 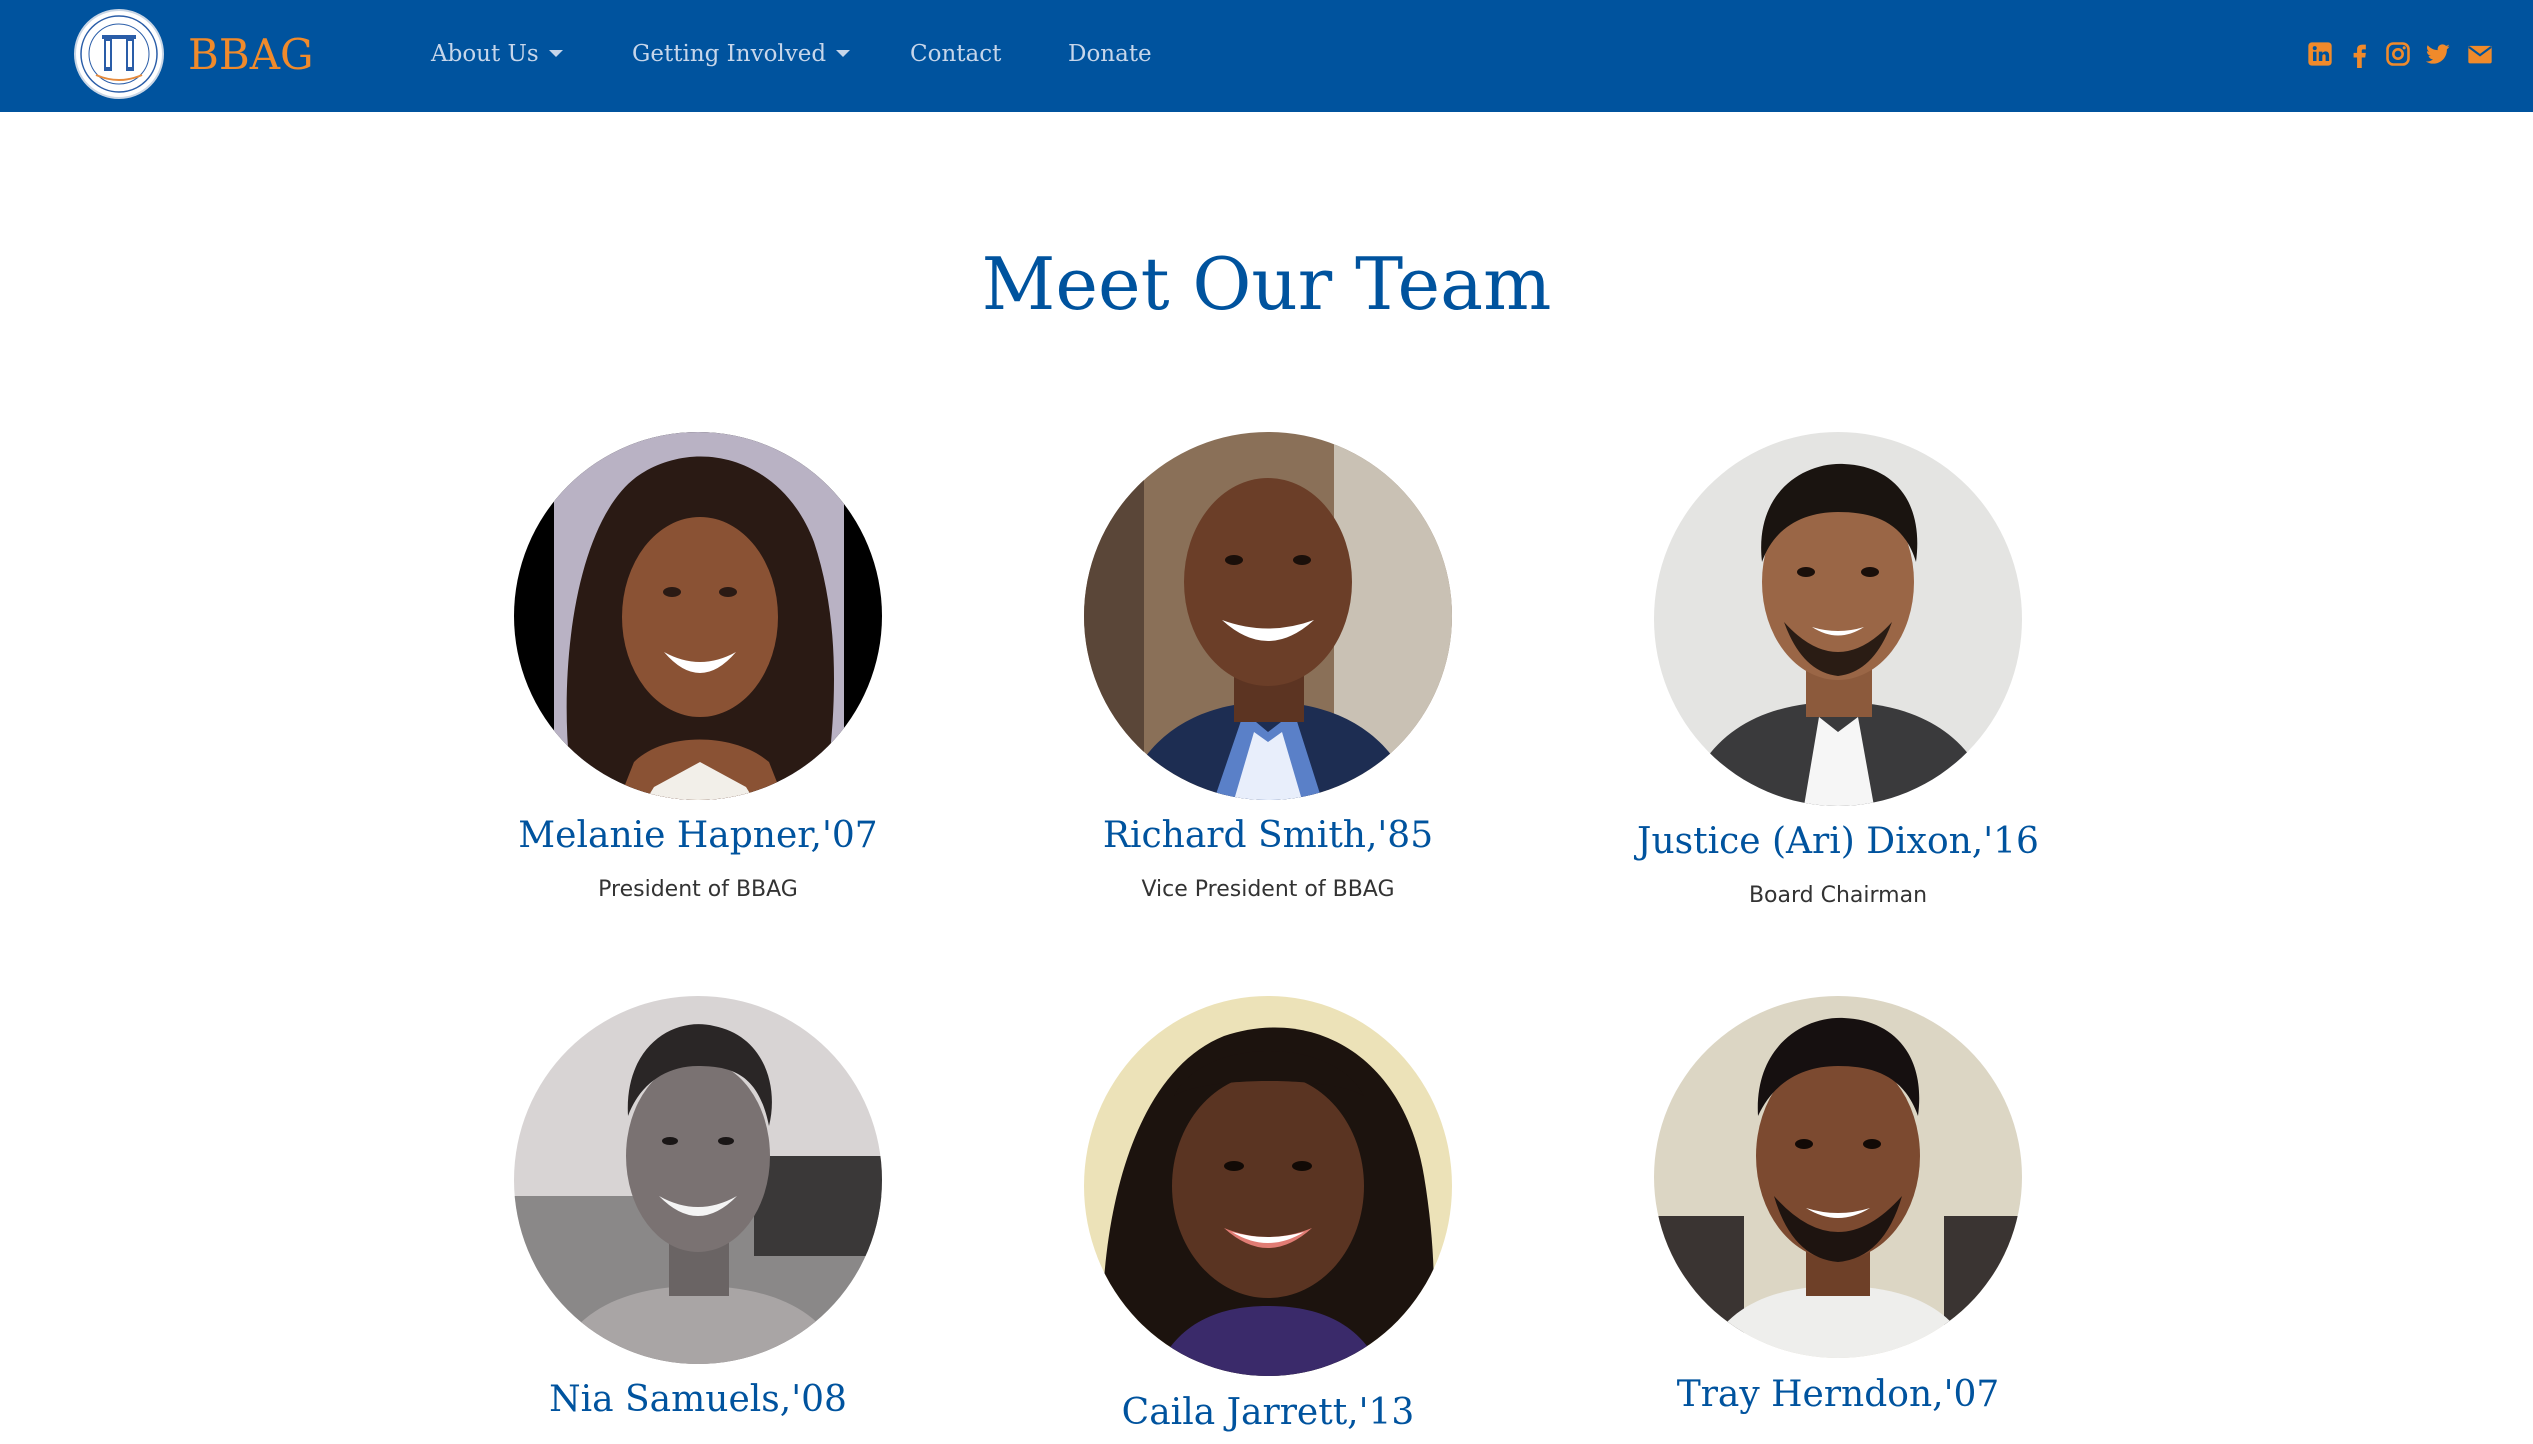 I want to click on team-member-role: Board Chairman, so click(x=1838, y=895).